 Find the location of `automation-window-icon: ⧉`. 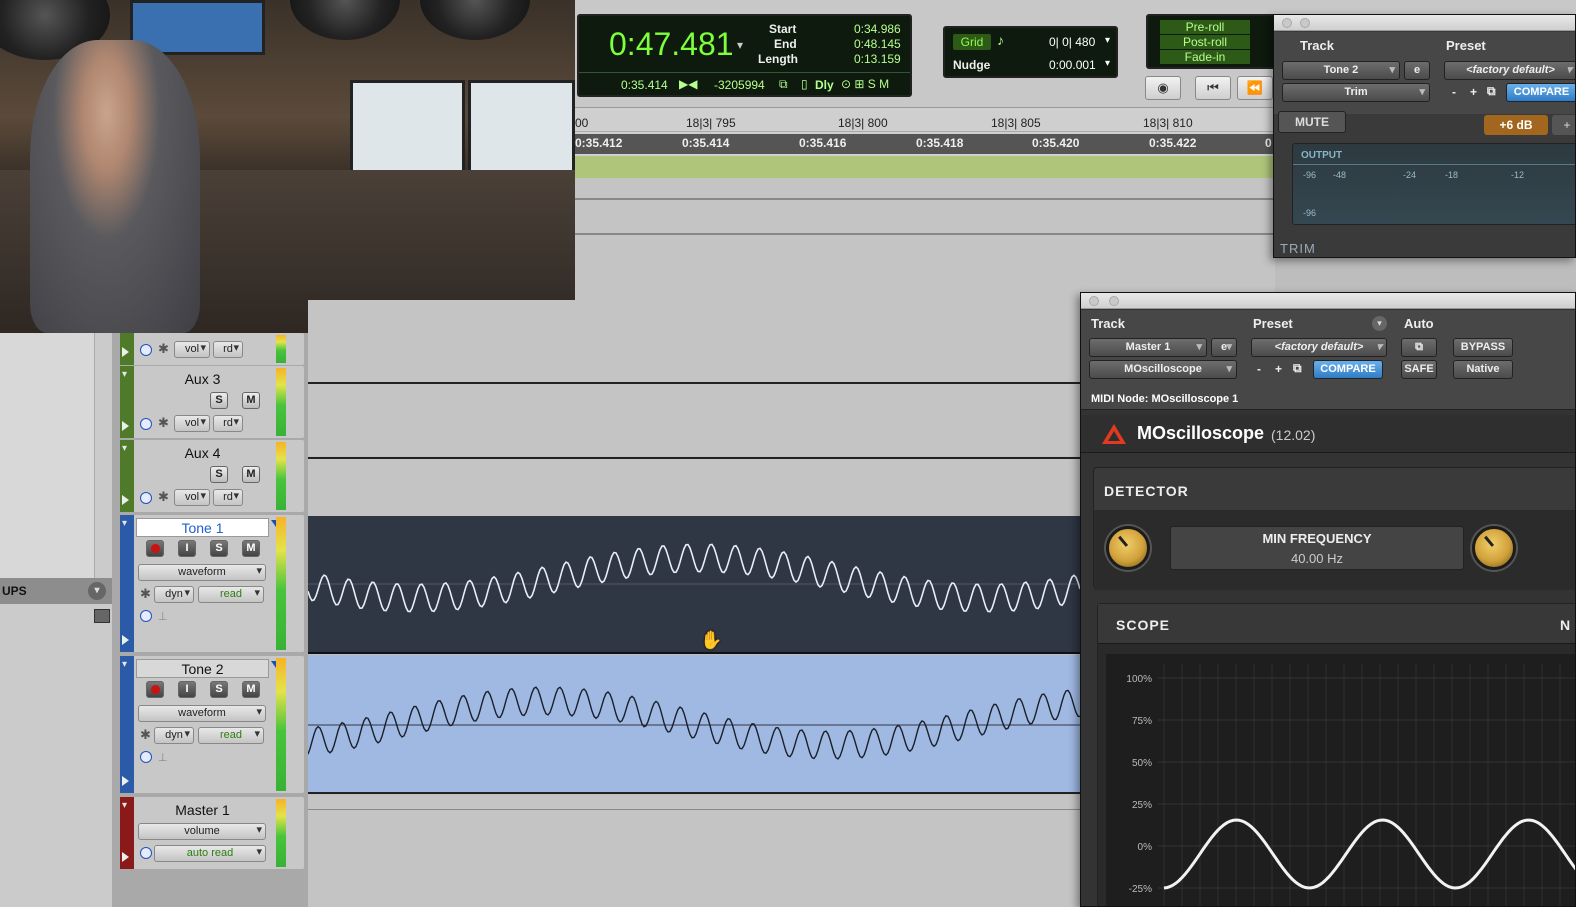

automation-window-icon: ⧉ is located at coordinates (1419, 347).